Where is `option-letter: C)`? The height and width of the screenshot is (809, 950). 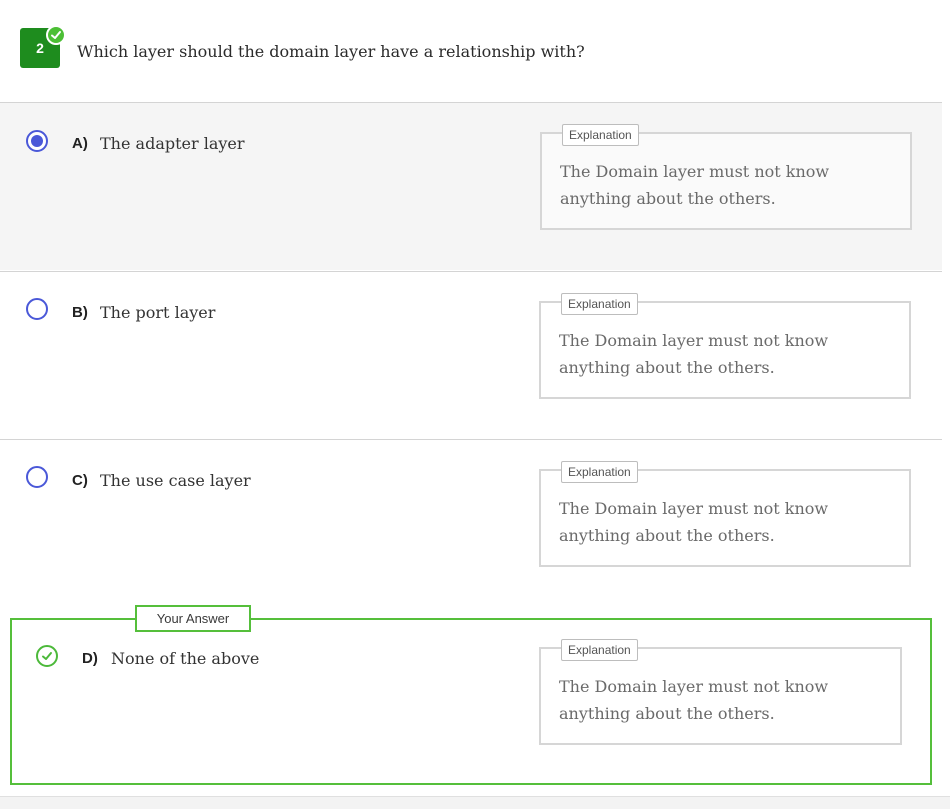
option-letter: C) is located at coordinates (80, 480).